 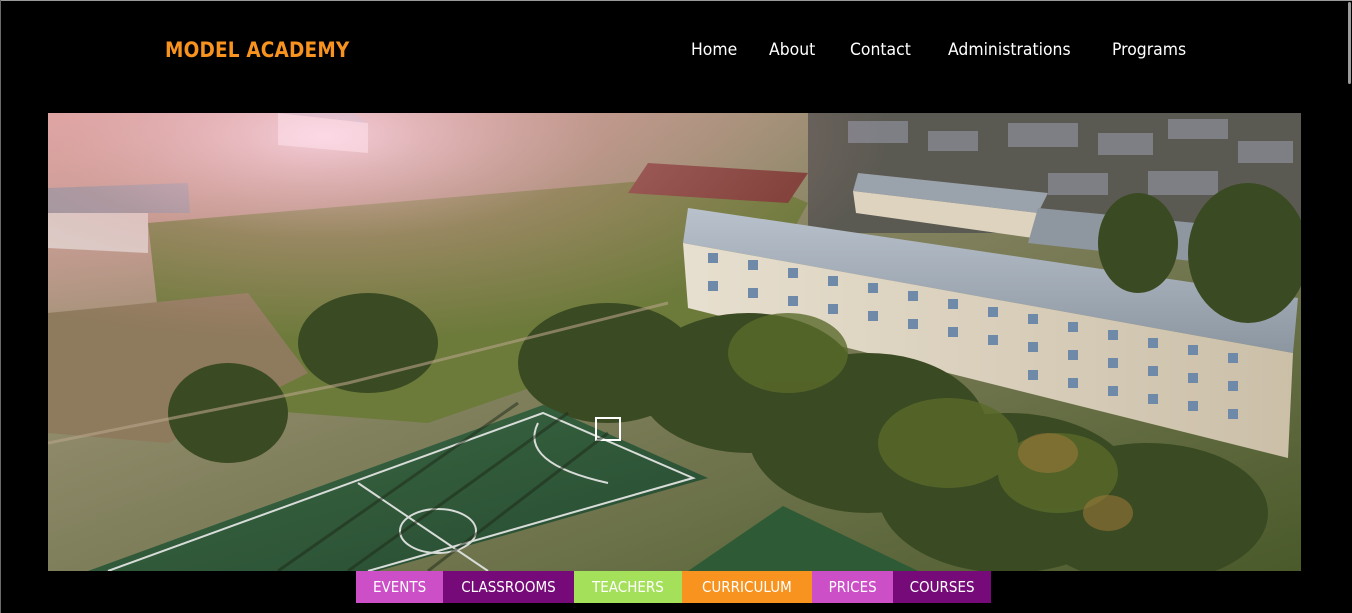 I want to click on nav-home: Home, so click(x=714, y=50).